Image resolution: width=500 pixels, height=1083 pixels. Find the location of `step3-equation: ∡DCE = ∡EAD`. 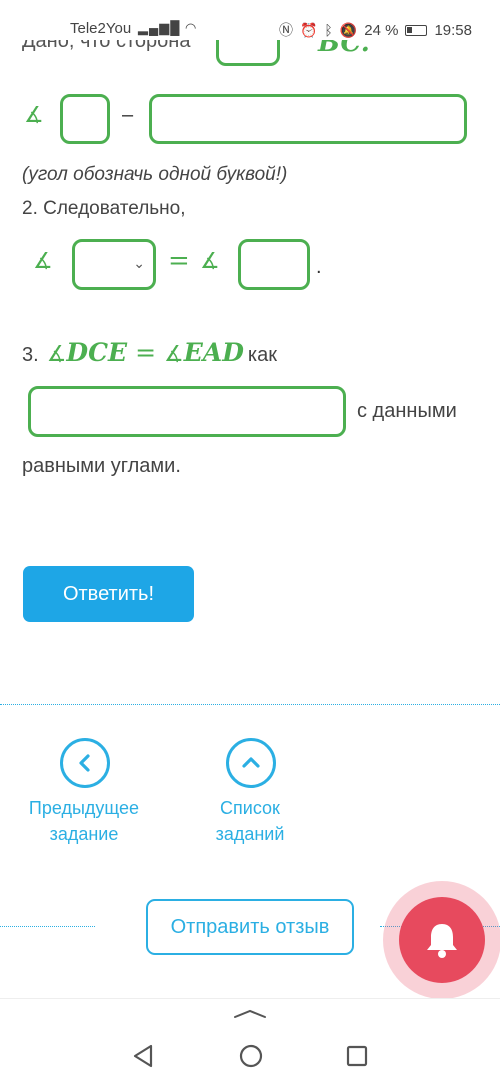

step3-equation: ∡DCE = ∡EAD is located at coordinates (145, 352).